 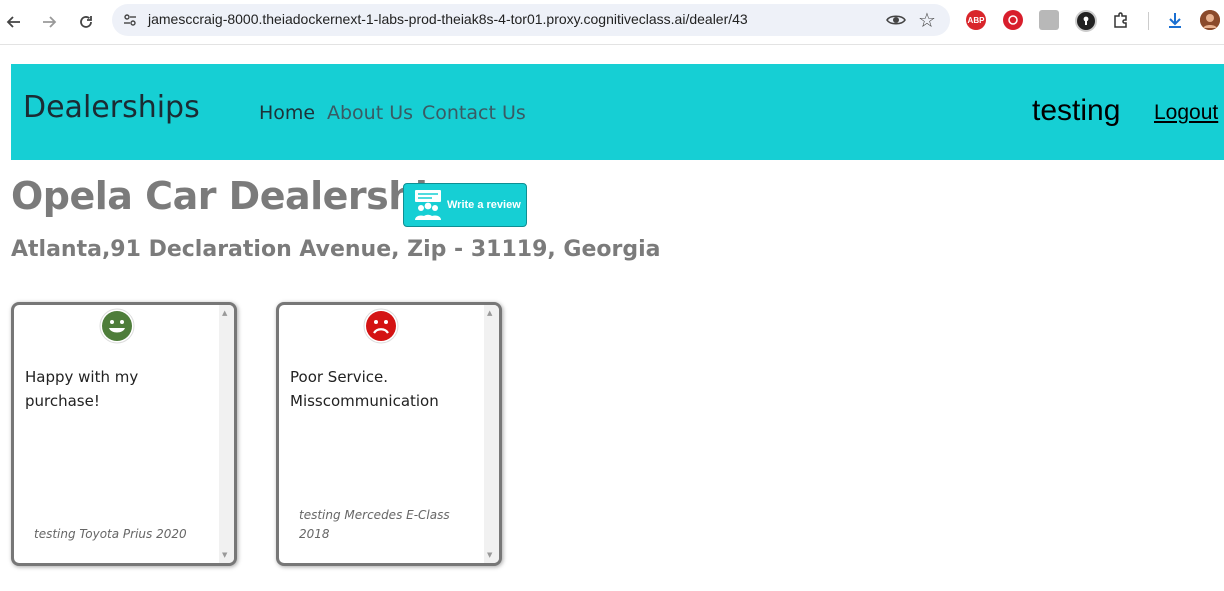 I want to click on brand-logo: Dealerships, so click(x=111, y=107).